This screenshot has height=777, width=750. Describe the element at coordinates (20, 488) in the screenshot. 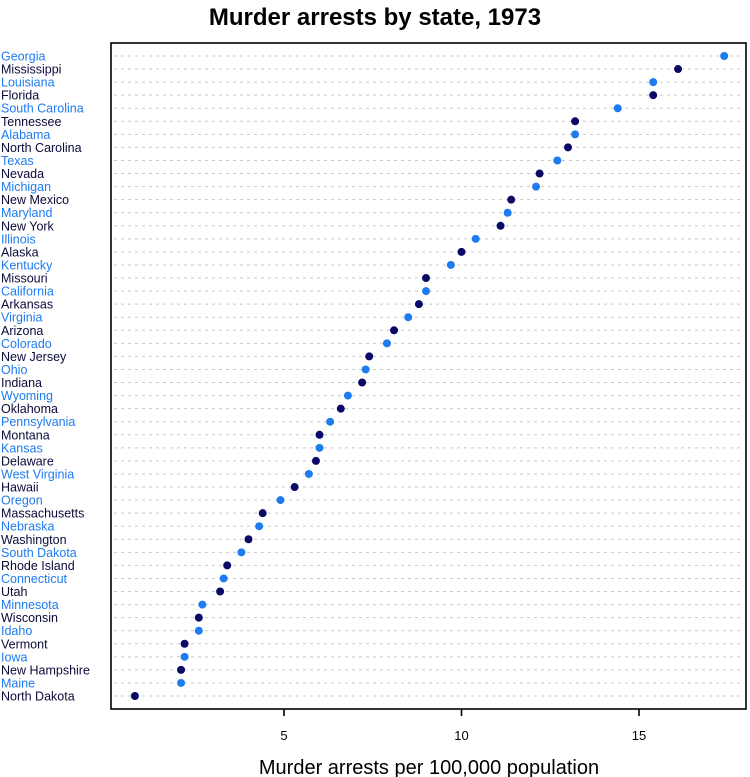

I see `category-label: Hawaii` at that location.